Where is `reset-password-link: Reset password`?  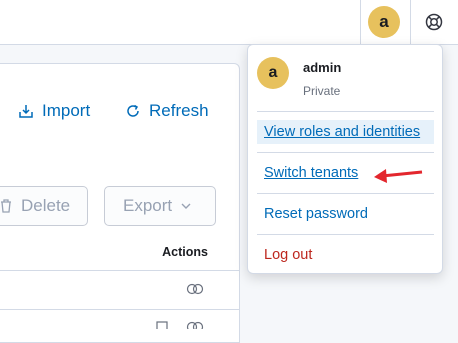 reset-password-link: Reset password is located at coordinates (345, 214).